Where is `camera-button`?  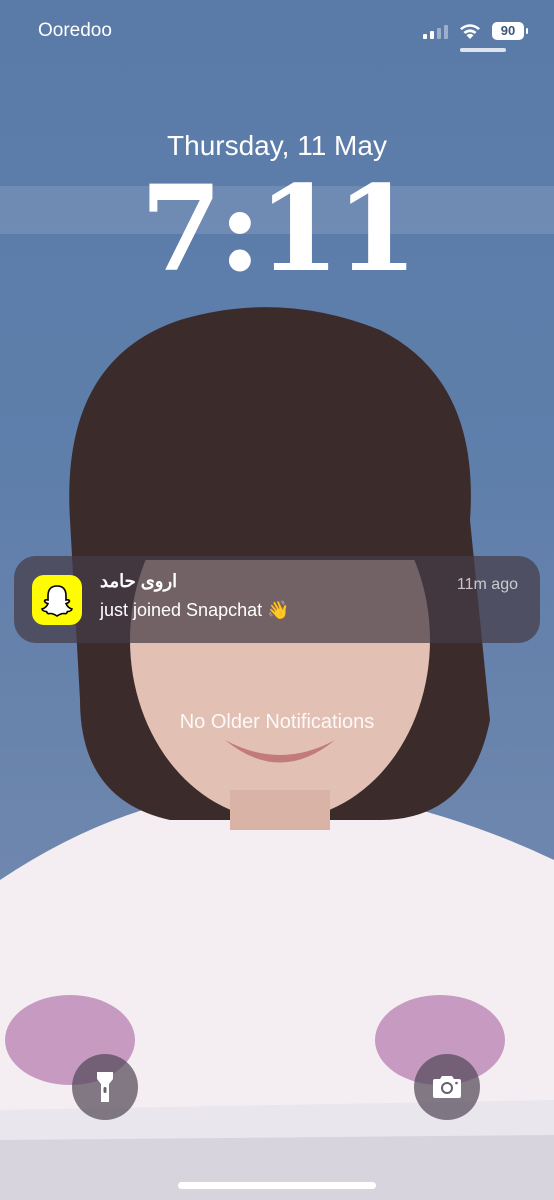
camera-button is located at coordinates (447, 1087).